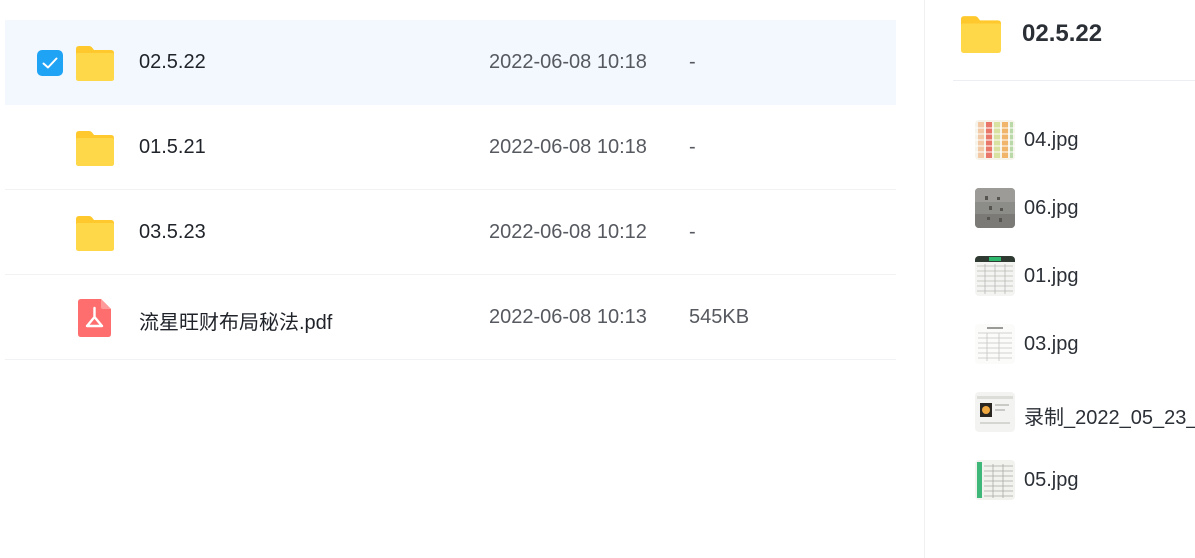 Image resolution: width=1195 pixels, height=558 pixels. What do you see at coordinates (1051, 140) in the screenshot?
I see `preview-file-name: 04.jpg` at bounding box center [1051, 140].